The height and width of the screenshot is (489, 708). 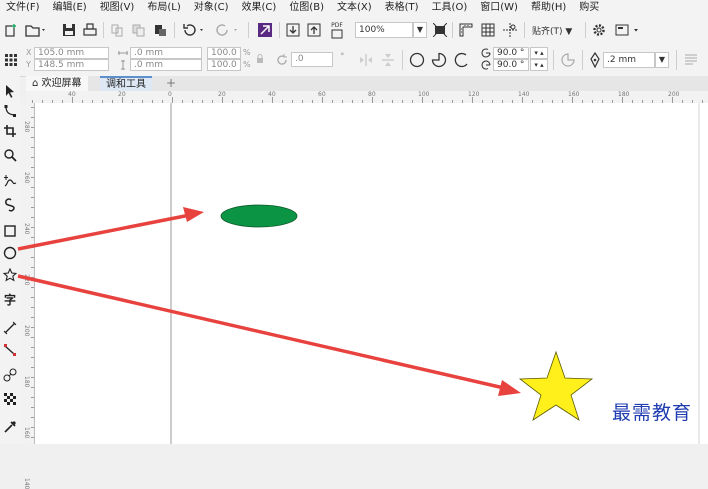 I want to click on lock-ratio-icon, so click(x=260, y=59).